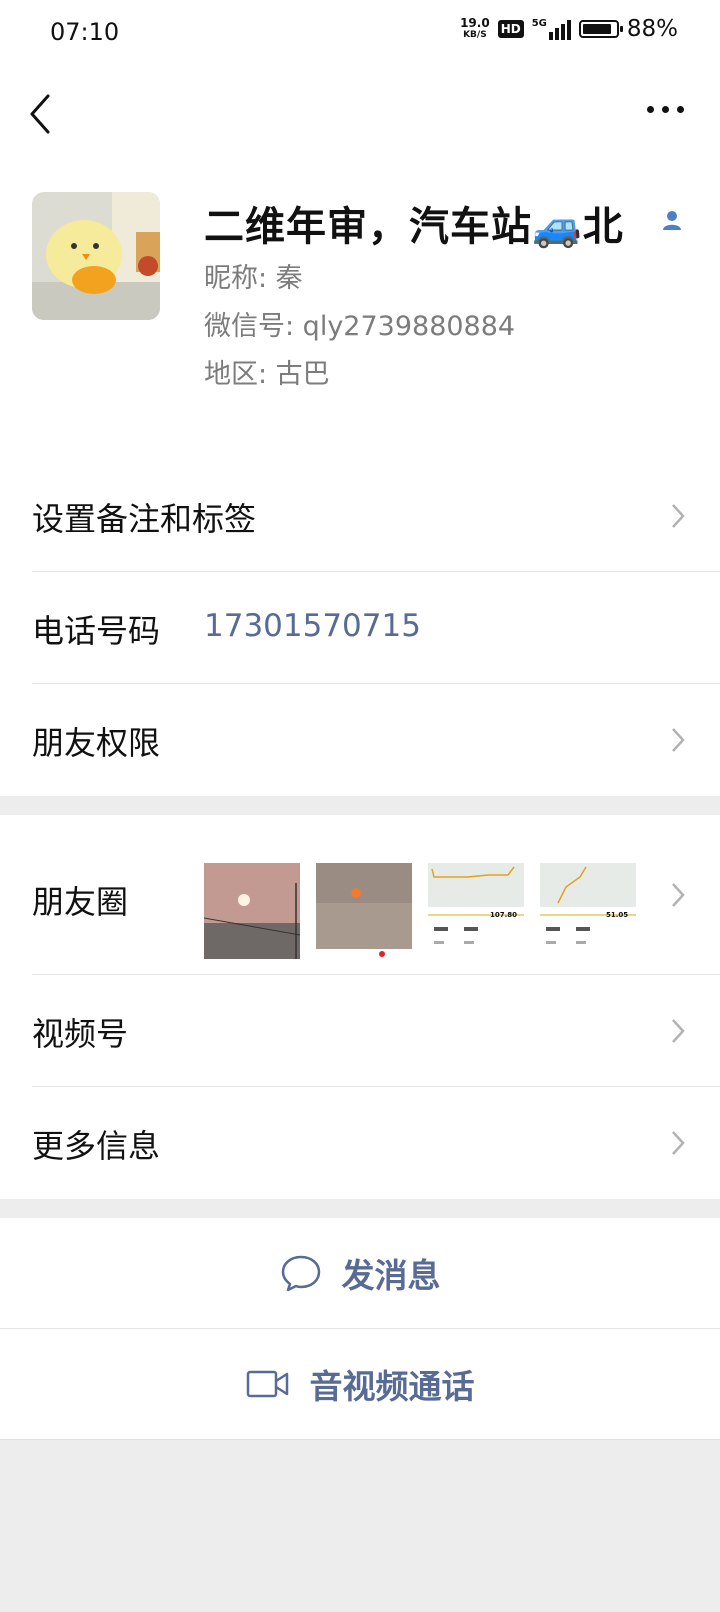 The width and height of the screenshot is (720, 1612). I want to click on chat-bubble-icon, so click(300, 1273).